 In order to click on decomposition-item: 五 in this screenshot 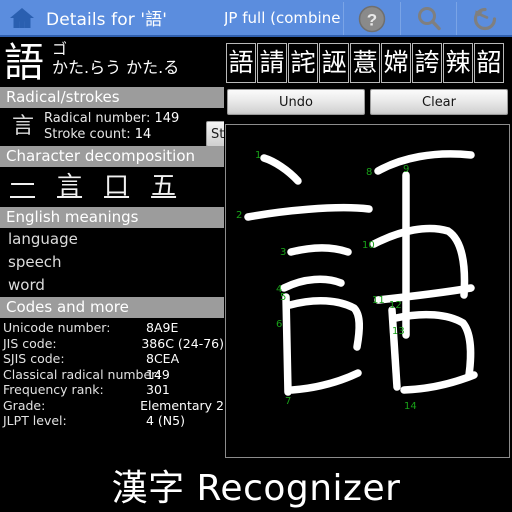, I will do `click(163, 186)`.